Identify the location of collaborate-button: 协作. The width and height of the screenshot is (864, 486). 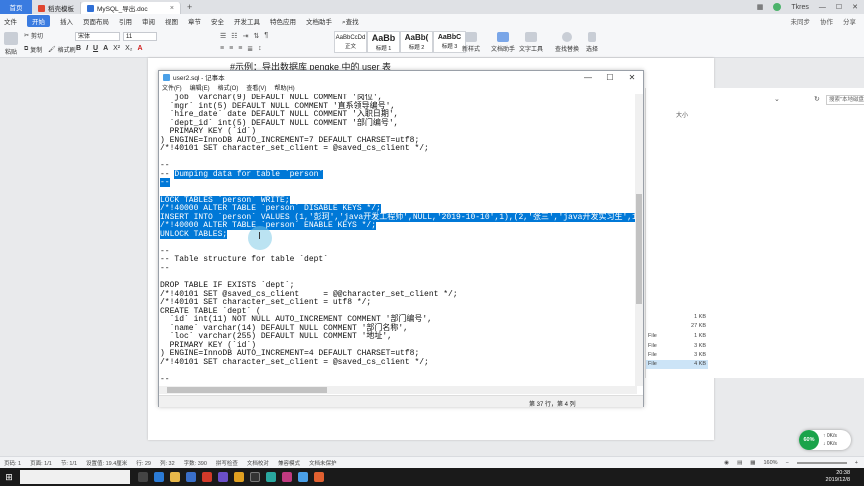
(826, 21).